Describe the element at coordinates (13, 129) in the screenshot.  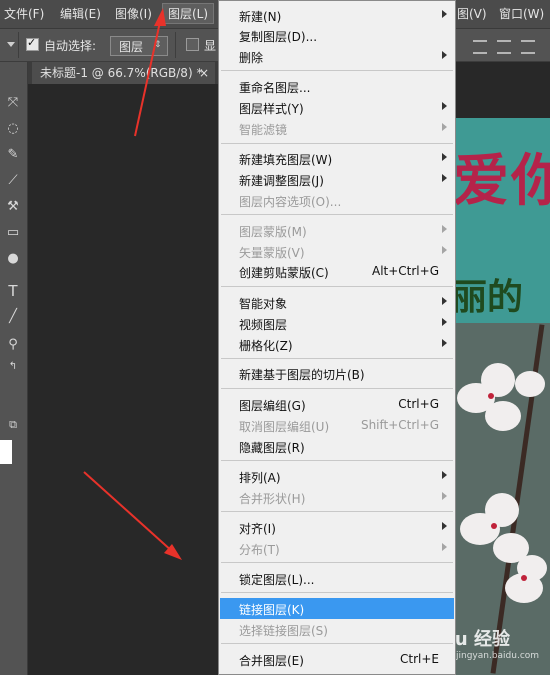
I see `lasso-tool-icon: ◌` at that location.